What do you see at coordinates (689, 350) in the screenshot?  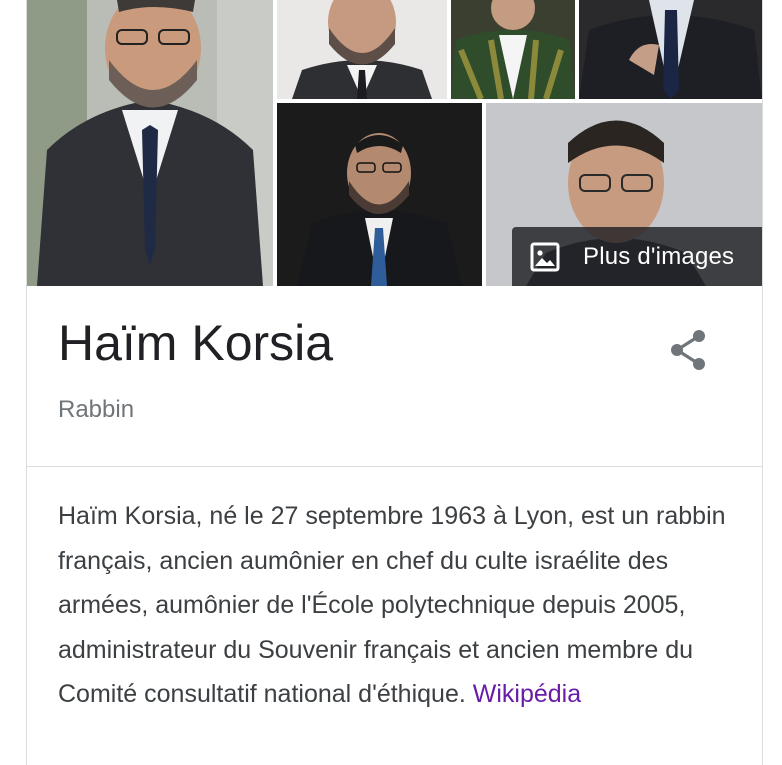 I see `share-icon` at bounding box center [689, 350].